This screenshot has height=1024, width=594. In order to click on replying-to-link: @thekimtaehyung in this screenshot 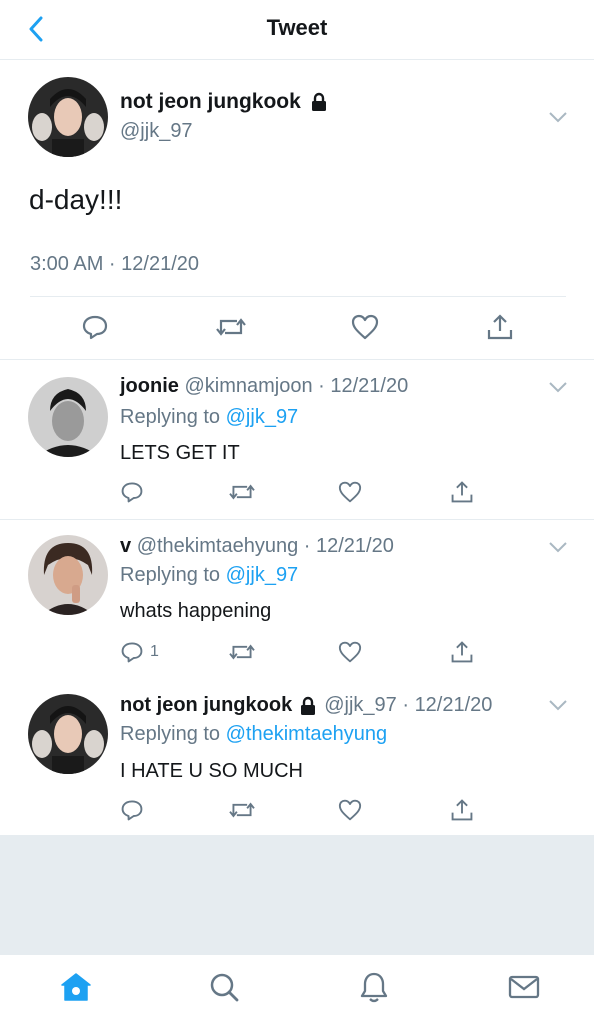, I will do `click(307, 734)`.